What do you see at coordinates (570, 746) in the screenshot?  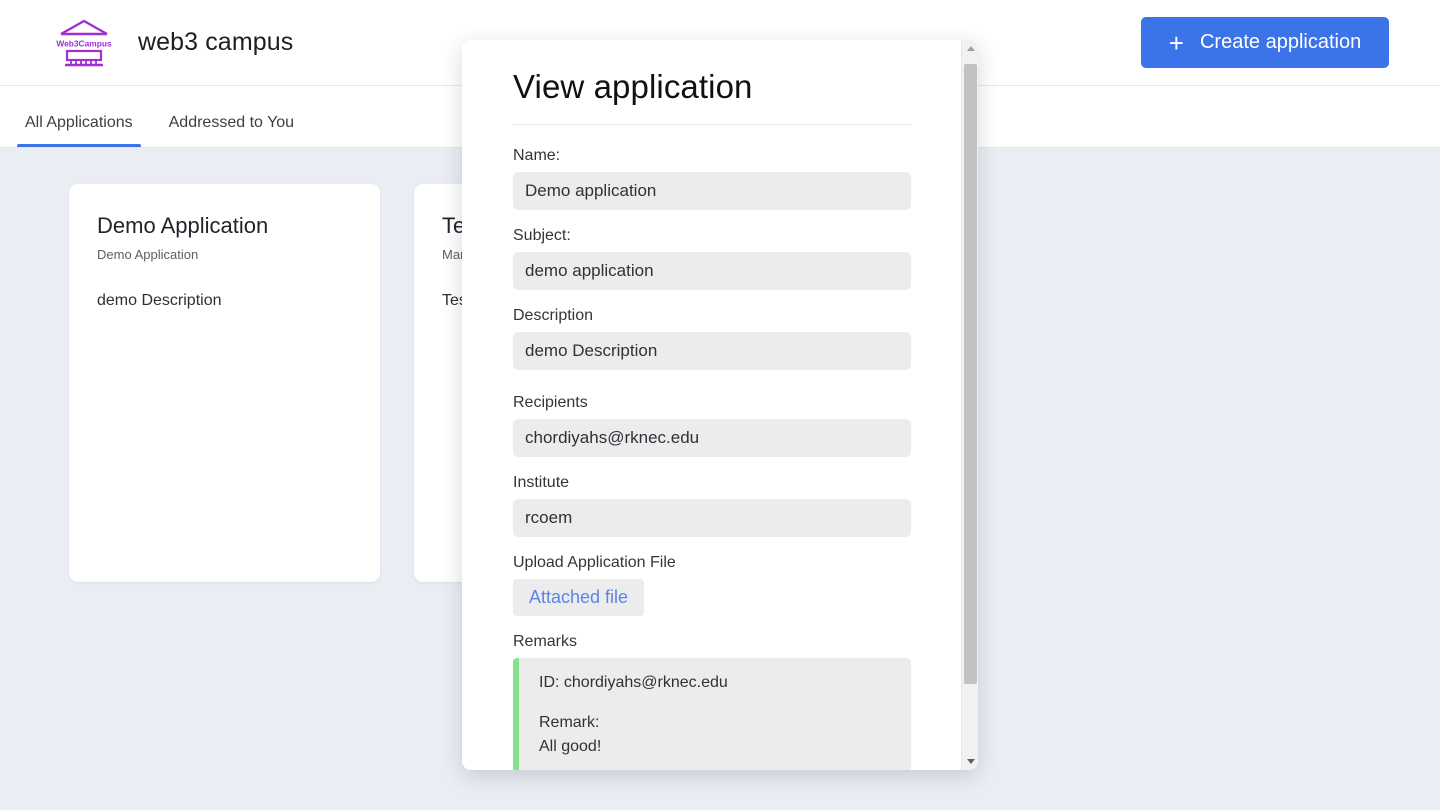 I see `remark-text: All good!` at bounding box center [570, 746].